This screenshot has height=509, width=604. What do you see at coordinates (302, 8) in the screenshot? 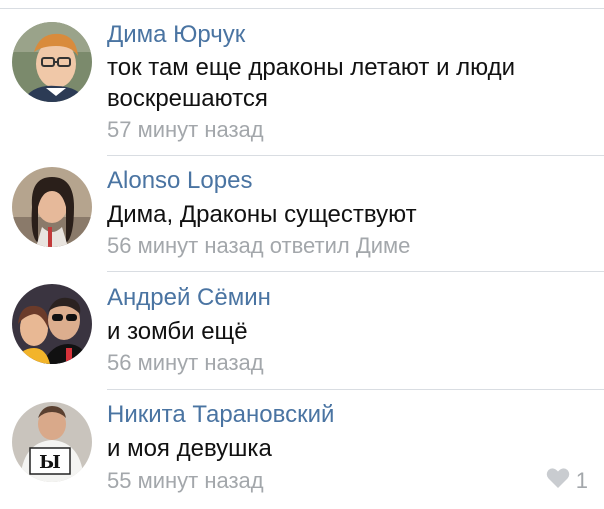
I see `top-divider` at bounding box center [302, 8].